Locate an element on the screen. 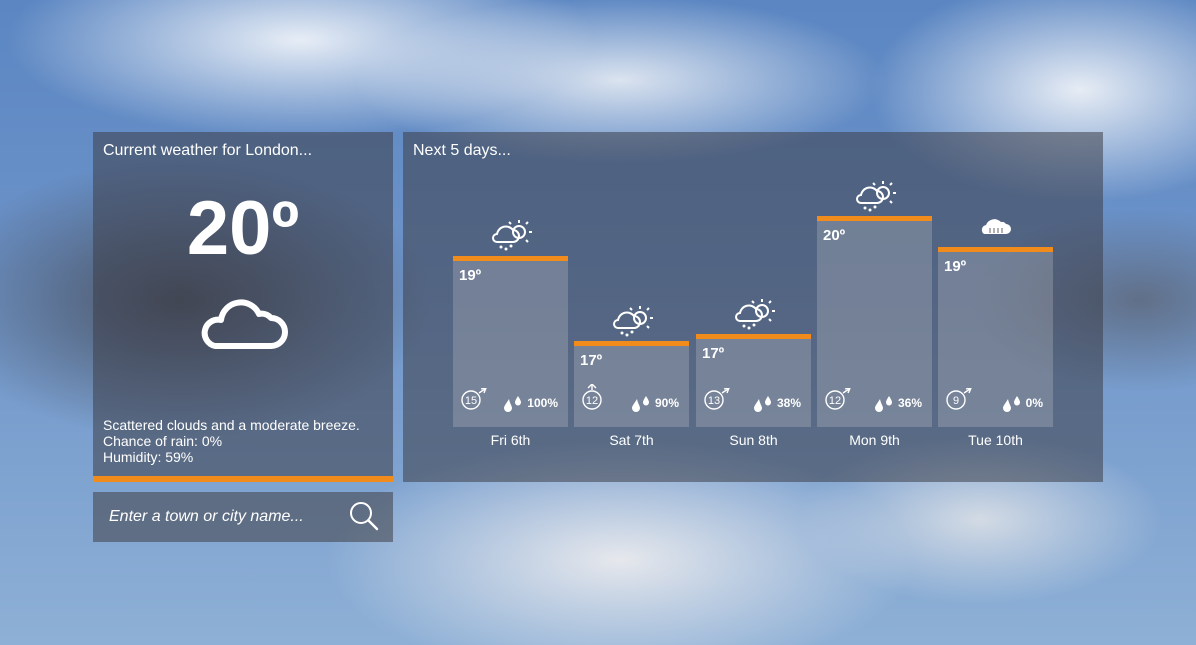  rain-probability: 100% is located at coordinates (530, 404).